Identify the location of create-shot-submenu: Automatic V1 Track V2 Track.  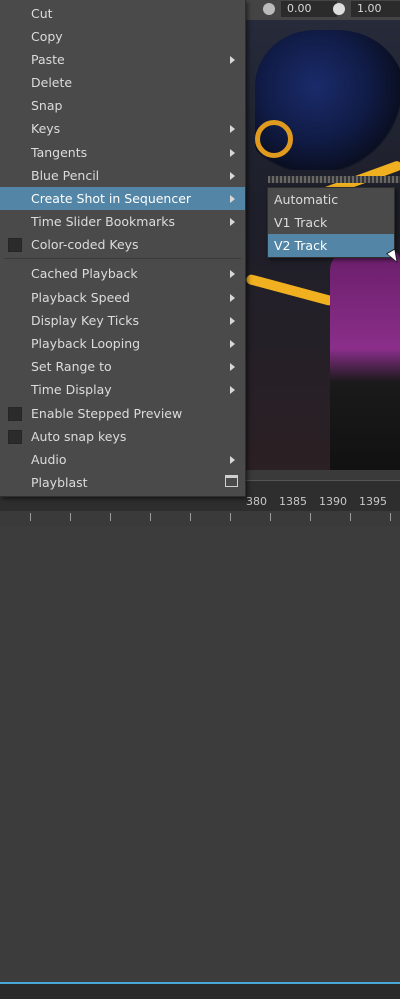
(331, 222).